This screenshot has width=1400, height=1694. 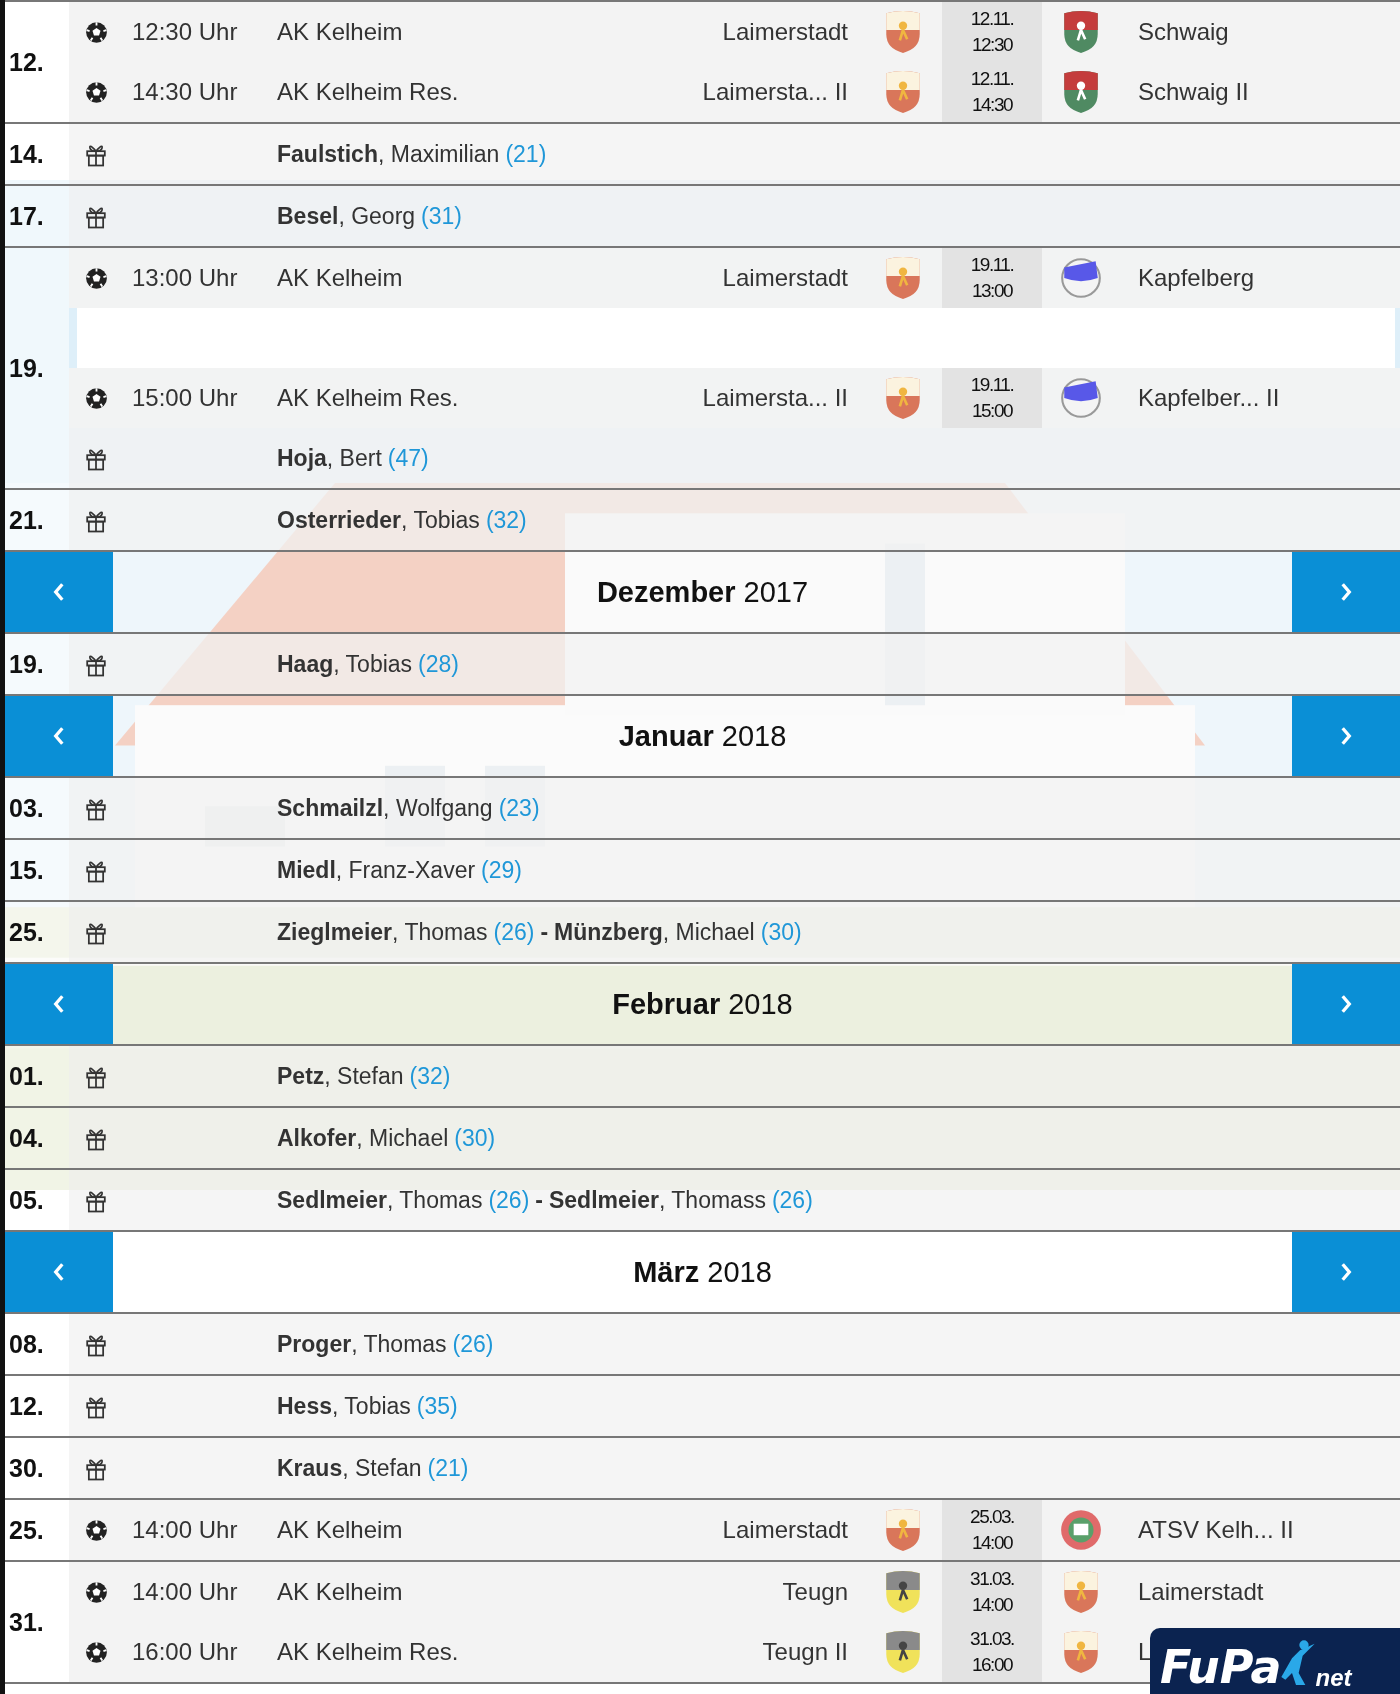 I want to click on birthday-entry: Kraus, Stefan (21), so click(x=373, y=1468).